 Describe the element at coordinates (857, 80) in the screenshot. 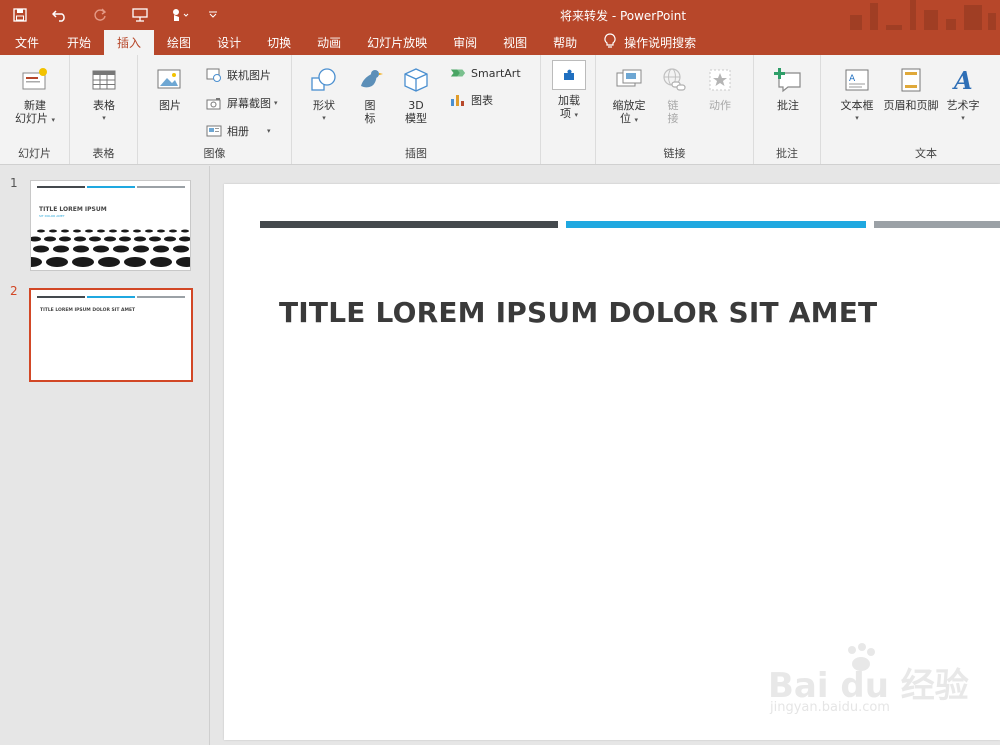

I see `textbox-icon: A` at that location.